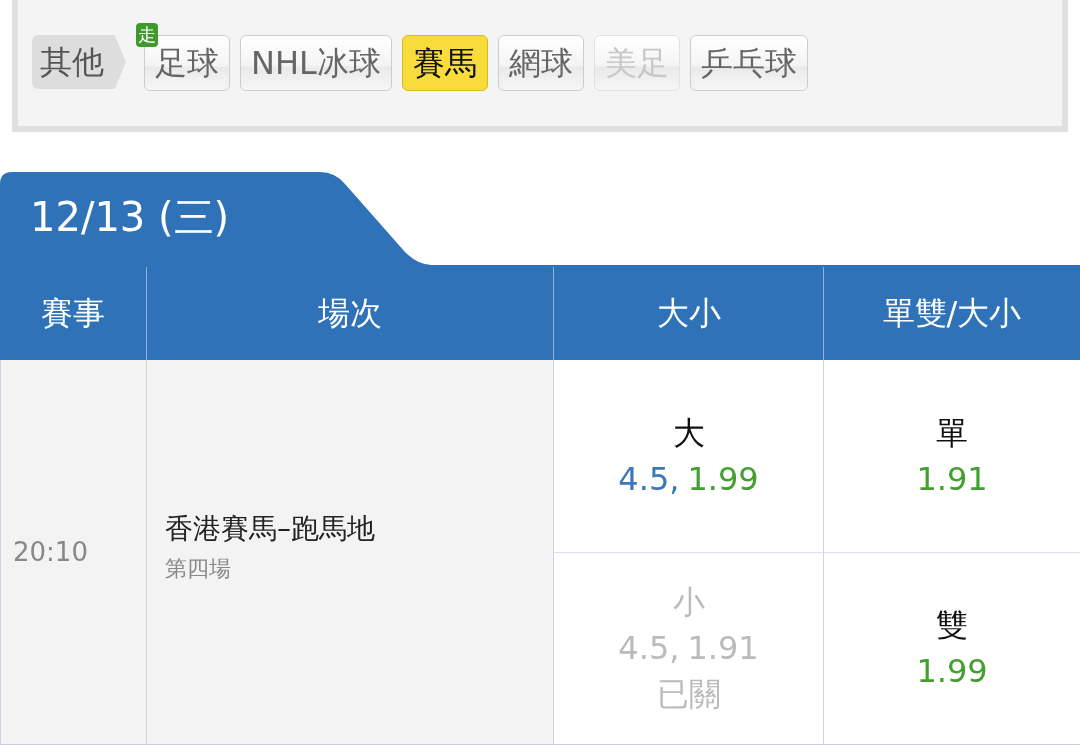 The width and height of the screenshot is (1080, 756). I want to click on bet-label: 小, so click(688, 603).